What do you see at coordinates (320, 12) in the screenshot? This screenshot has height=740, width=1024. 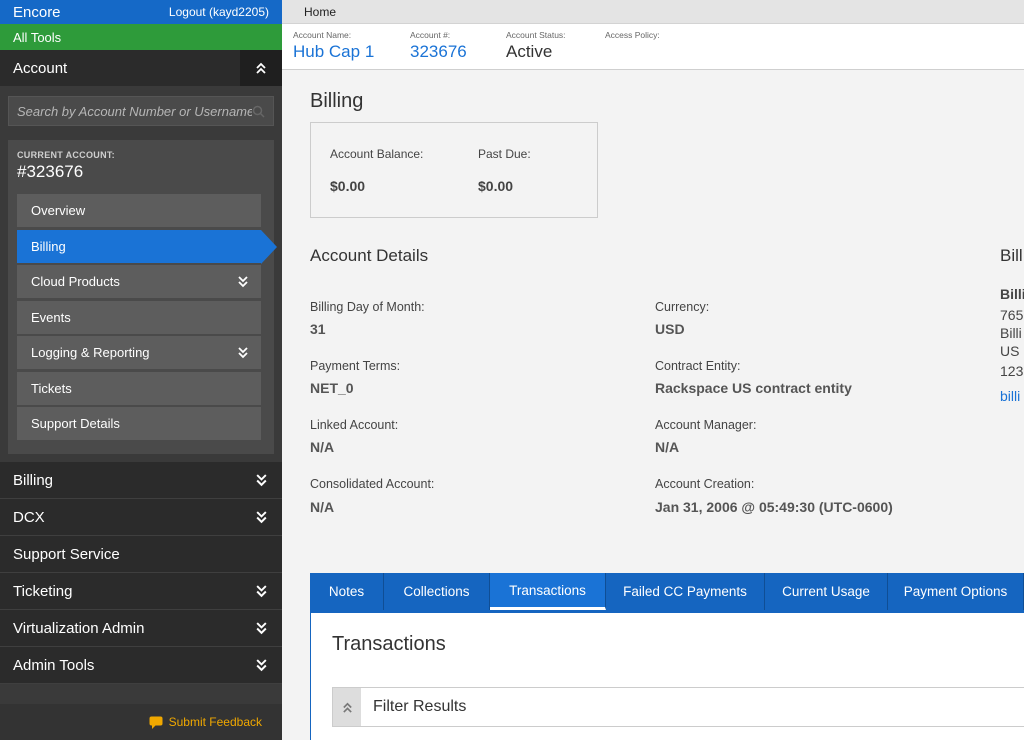 I see `breadcrumb-home-link: Home` at bounding box center [320, 12].